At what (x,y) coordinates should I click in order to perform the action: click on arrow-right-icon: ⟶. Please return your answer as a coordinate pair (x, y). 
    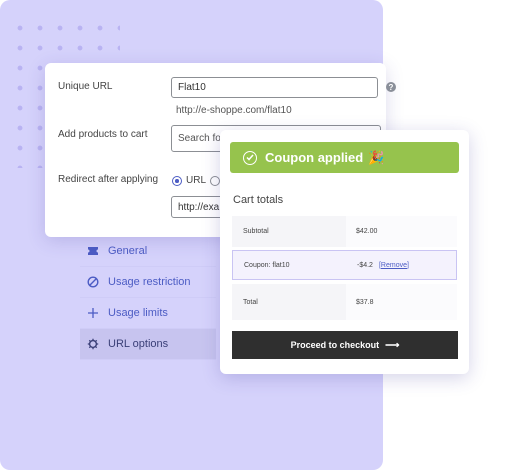
    Looking at the image, I should click on (392, 345).